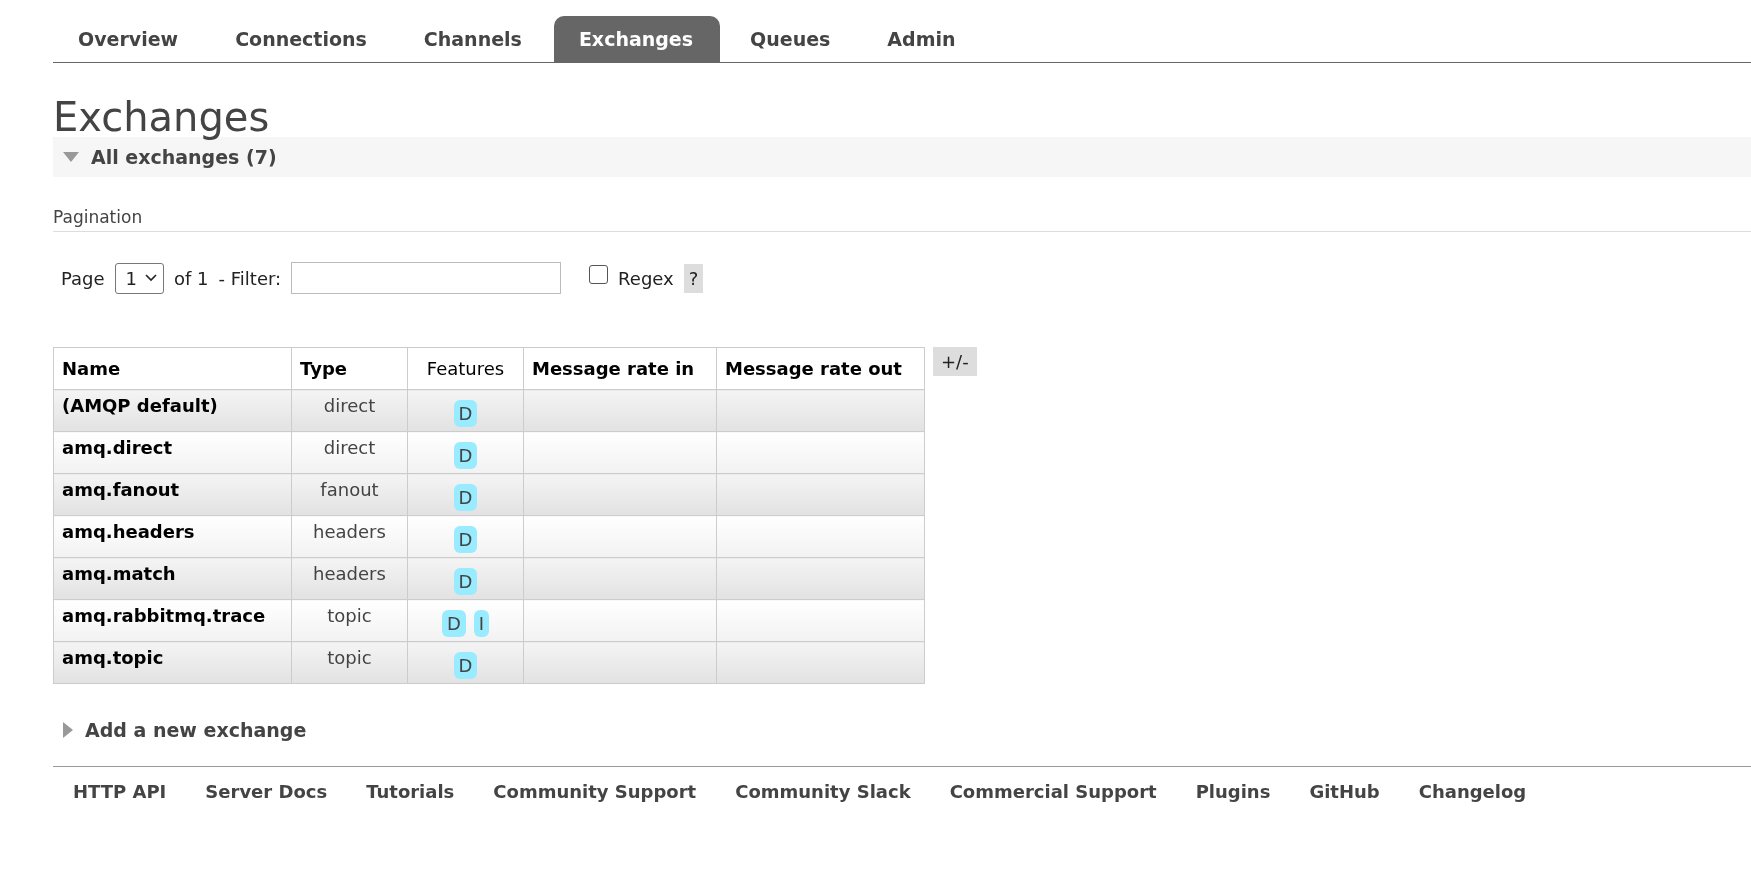  What do you see at coordinates (955, 361) in the screenshot?
I see `column-toggle-button: +/-` at bounding box center [955, 361].